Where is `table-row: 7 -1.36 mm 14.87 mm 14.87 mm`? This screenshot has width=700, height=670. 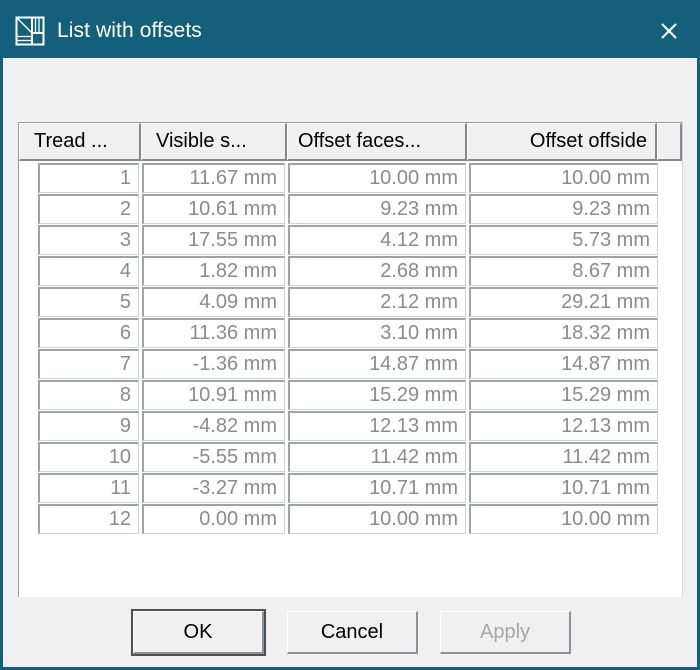 table-row: 7 -1.36 mm 14.87 mm 14.87 mm is located at coordinates (350, 364).